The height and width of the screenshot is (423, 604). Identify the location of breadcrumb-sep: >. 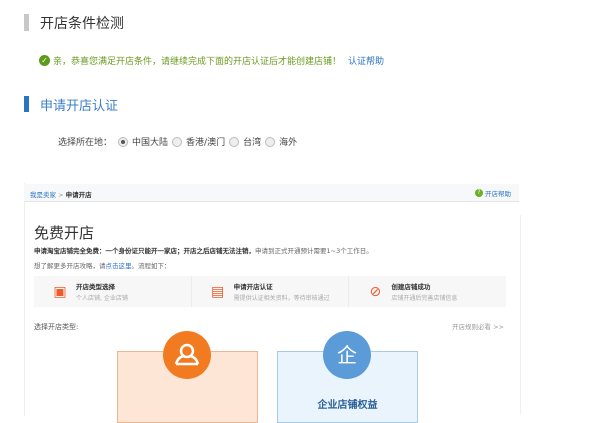
(61, 195).